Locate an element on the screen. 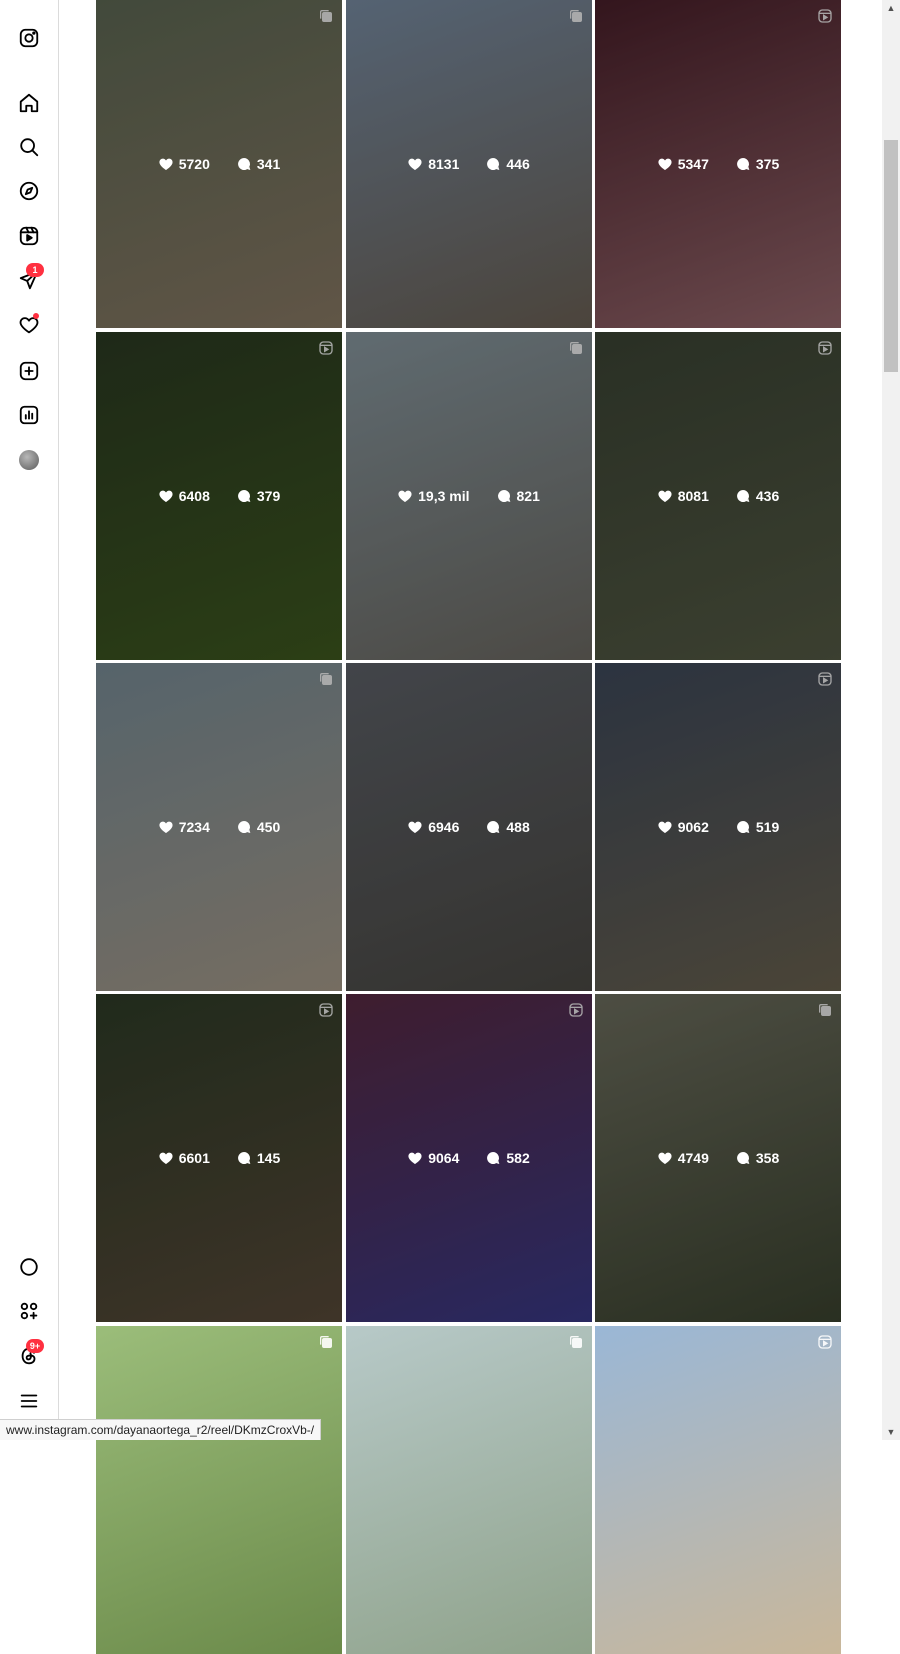 This screenshot has width=900, height=1654. post-tile: 5720 341 is located at coordinates (219, 164).